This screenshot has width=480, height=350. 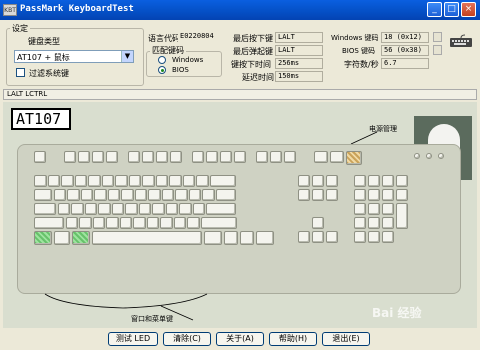 I want to click on key-menu, so click(x=247, y=238).